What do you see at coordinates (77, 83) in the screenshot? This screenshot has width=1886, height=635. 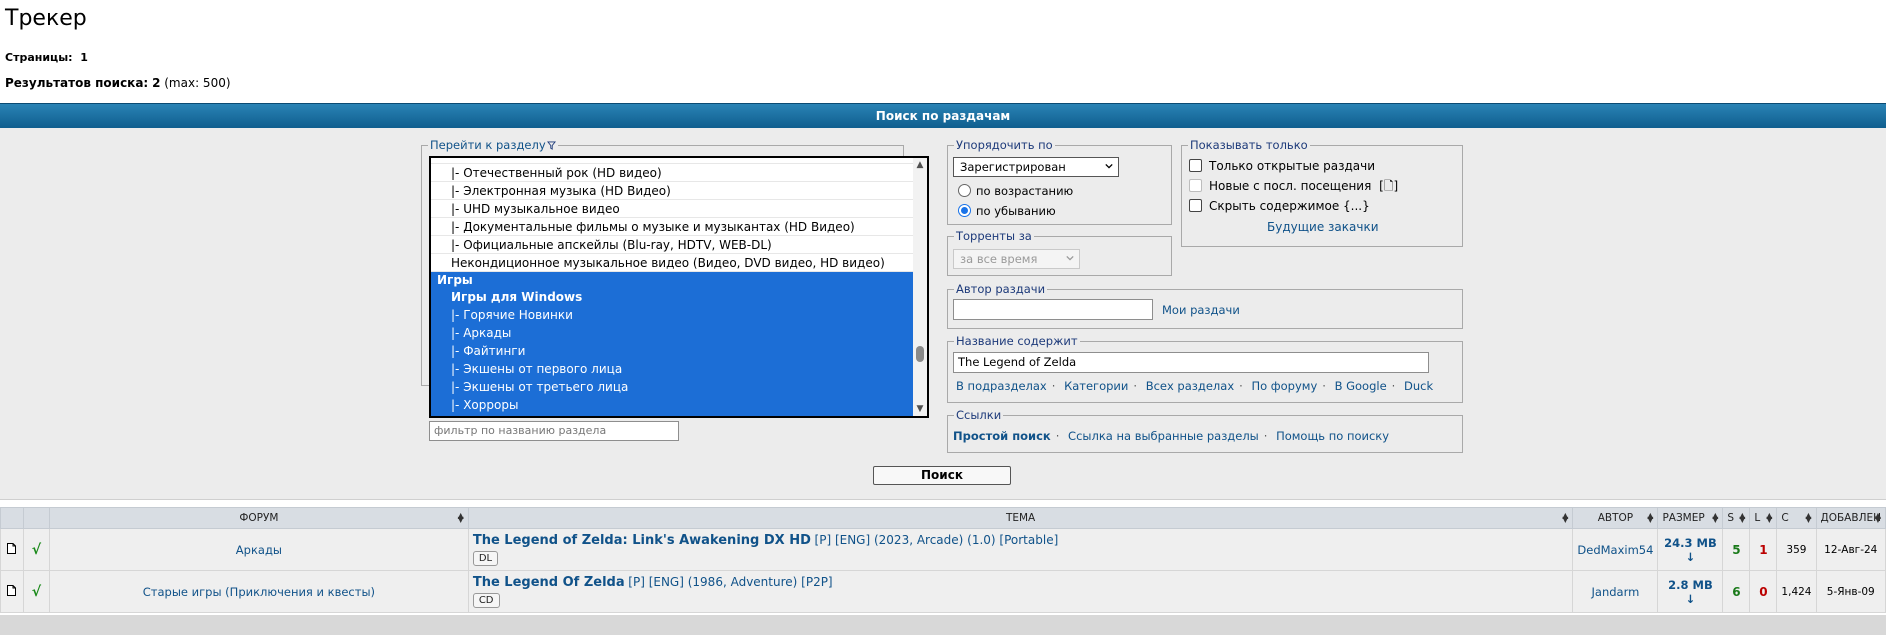 I see `results-label: Результатов поиска:` at bounding box center [77, 83].